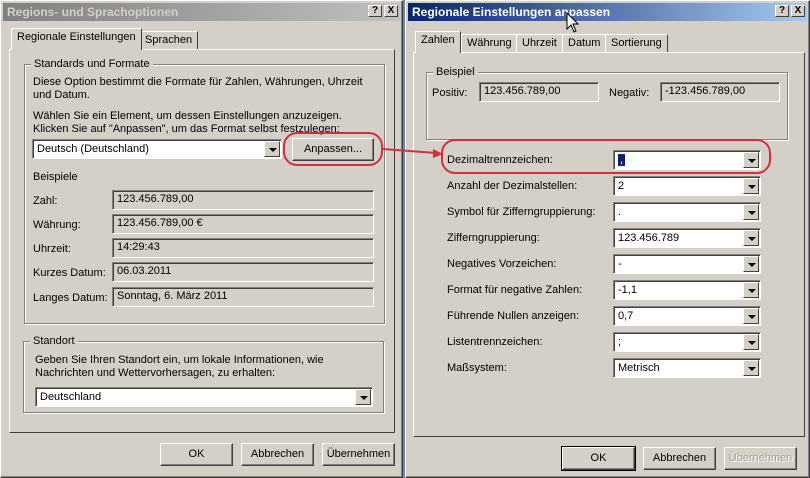 This screenshot has width=810, height=478. I want to click on tab-numbers: Zahlen, so click(438, 42).